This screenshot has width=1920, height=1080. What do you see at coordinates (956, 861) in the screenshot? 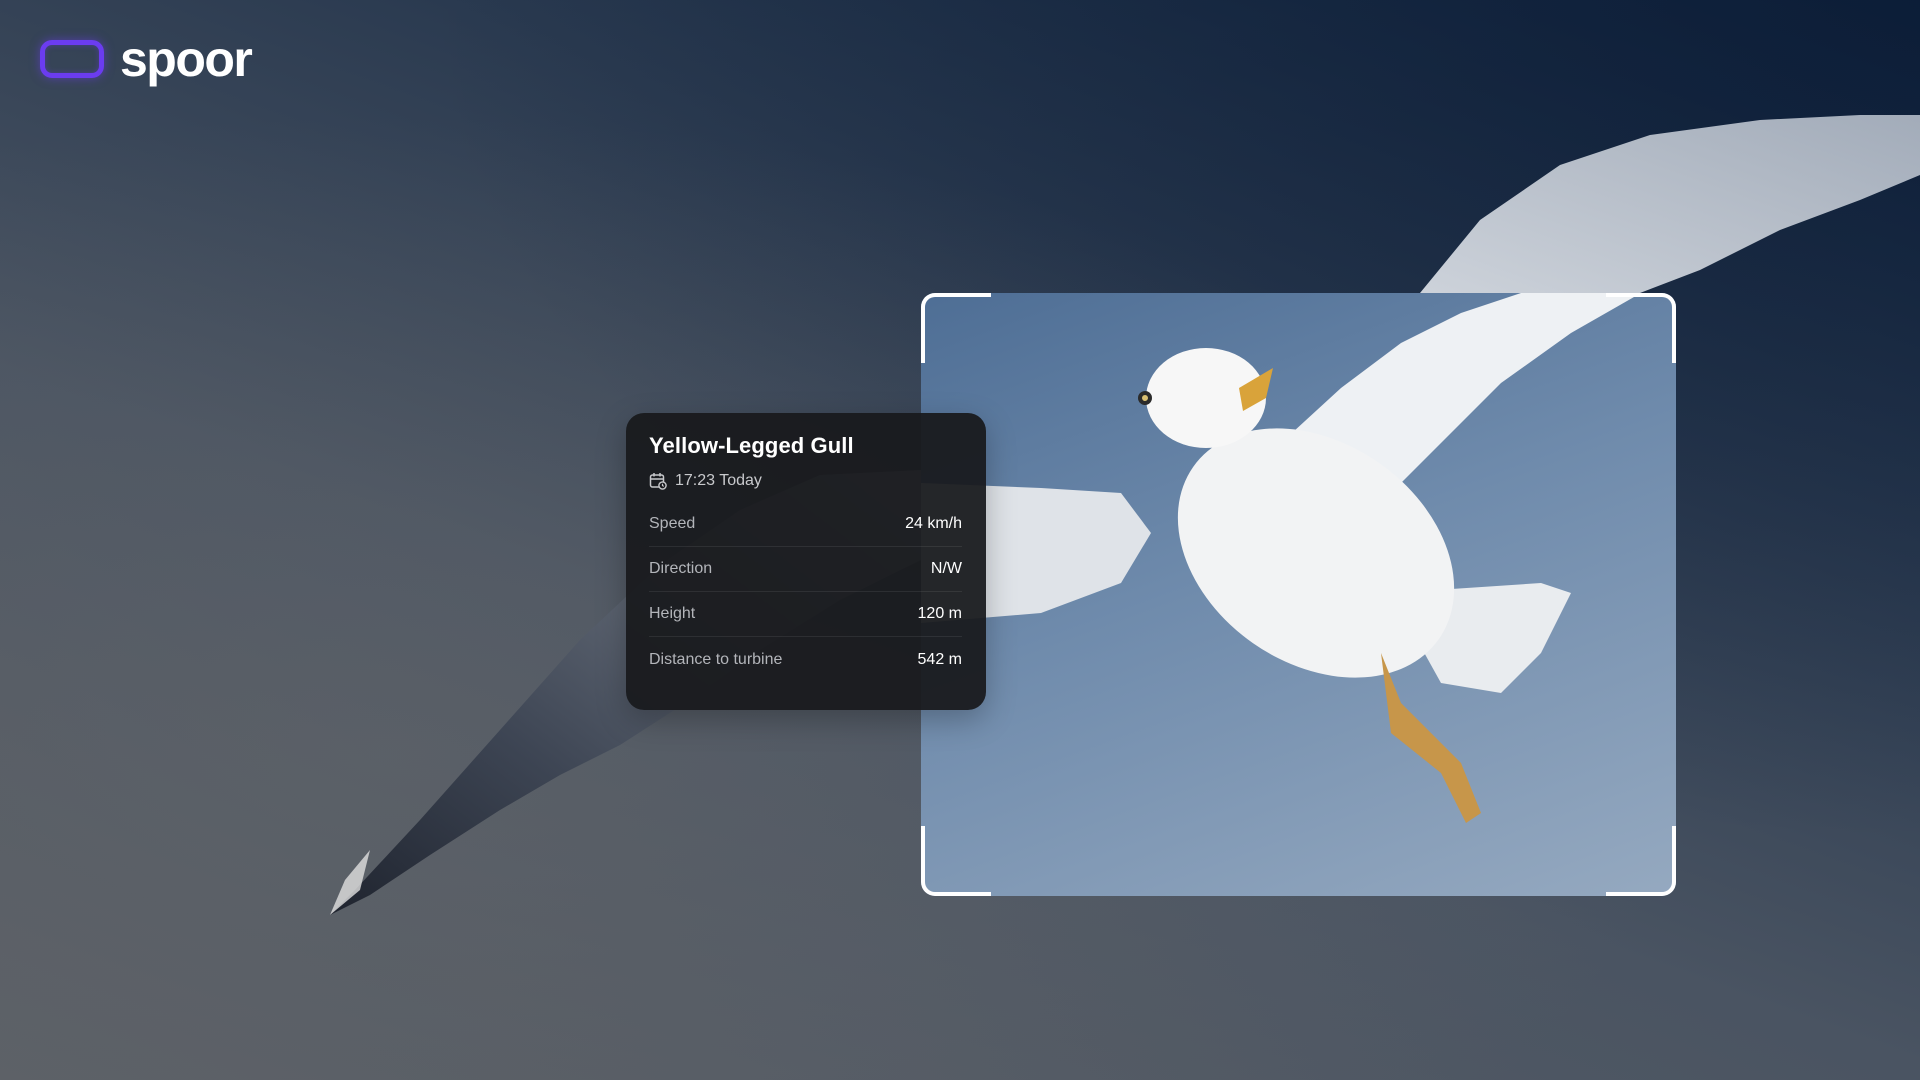
I see `detection-corner-bottom-left` at bounding box center [956, 861].